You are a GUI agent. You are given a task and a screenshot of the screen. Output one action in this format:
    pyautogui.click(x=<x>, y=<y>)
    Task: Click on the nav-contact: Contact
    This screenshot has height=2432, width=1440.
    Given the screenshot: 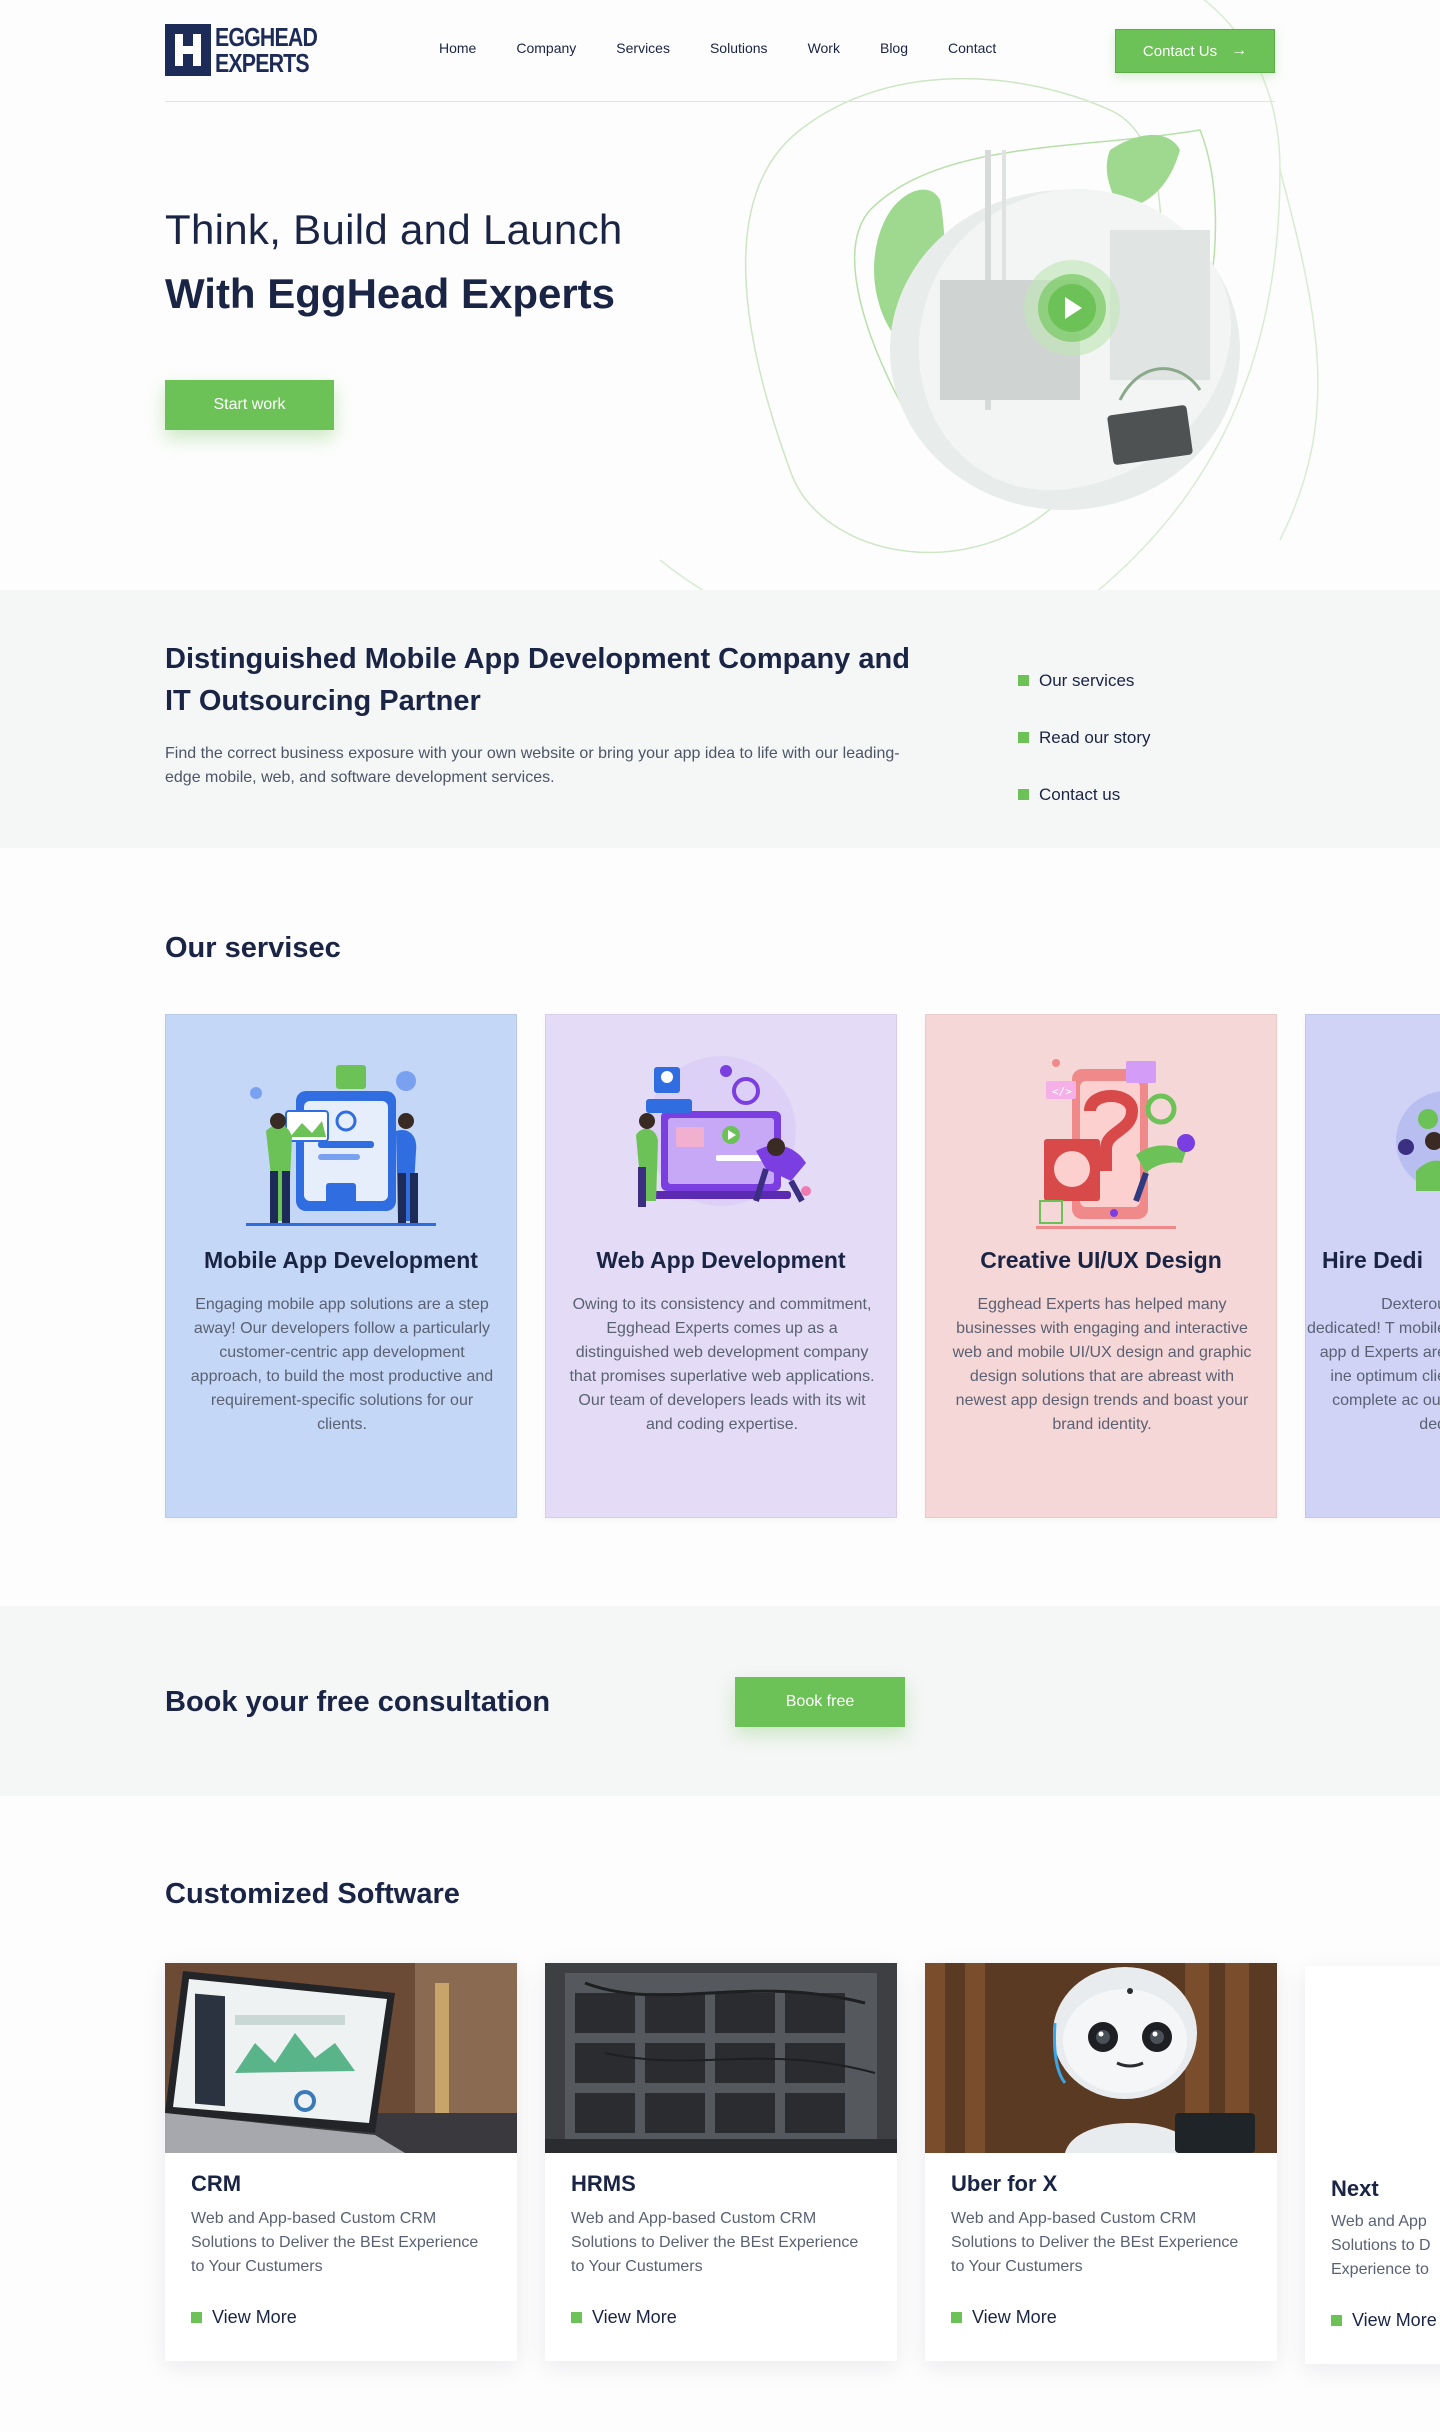 What is the action you would take?
    pyautogui.click(x=972, y=48)
    